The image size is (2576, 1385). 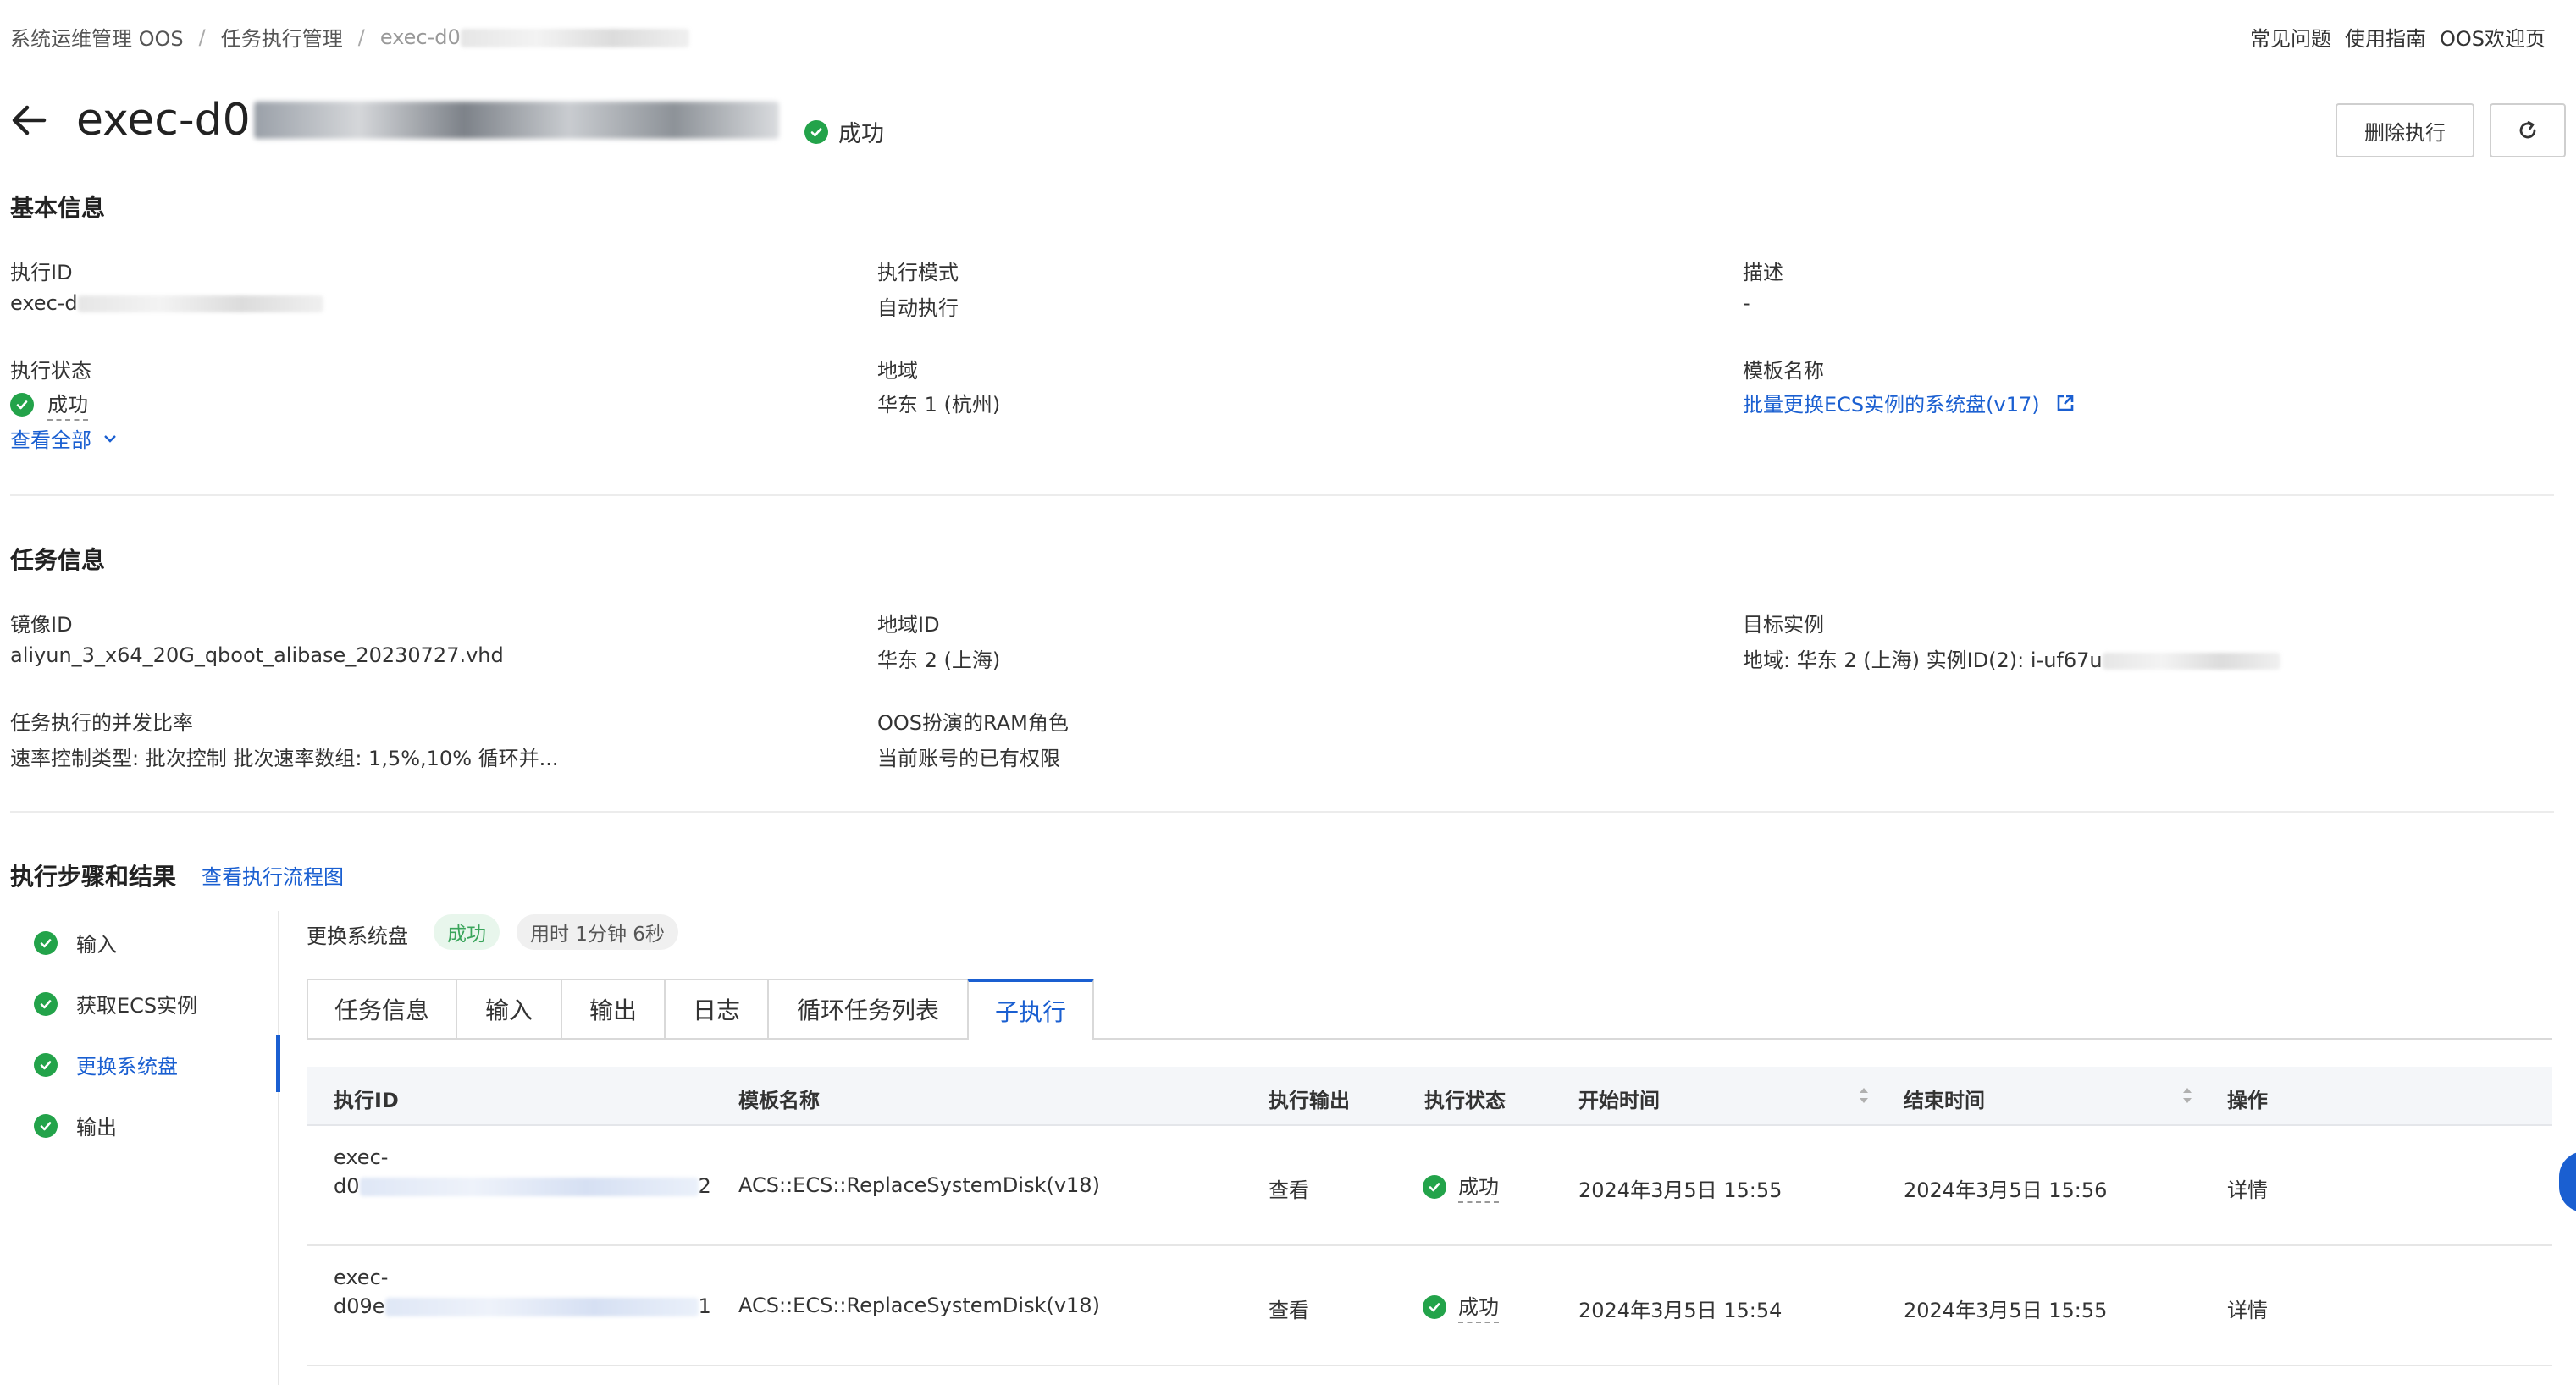 I want to click on step-output: 输出, so click(x=75, y=1125).